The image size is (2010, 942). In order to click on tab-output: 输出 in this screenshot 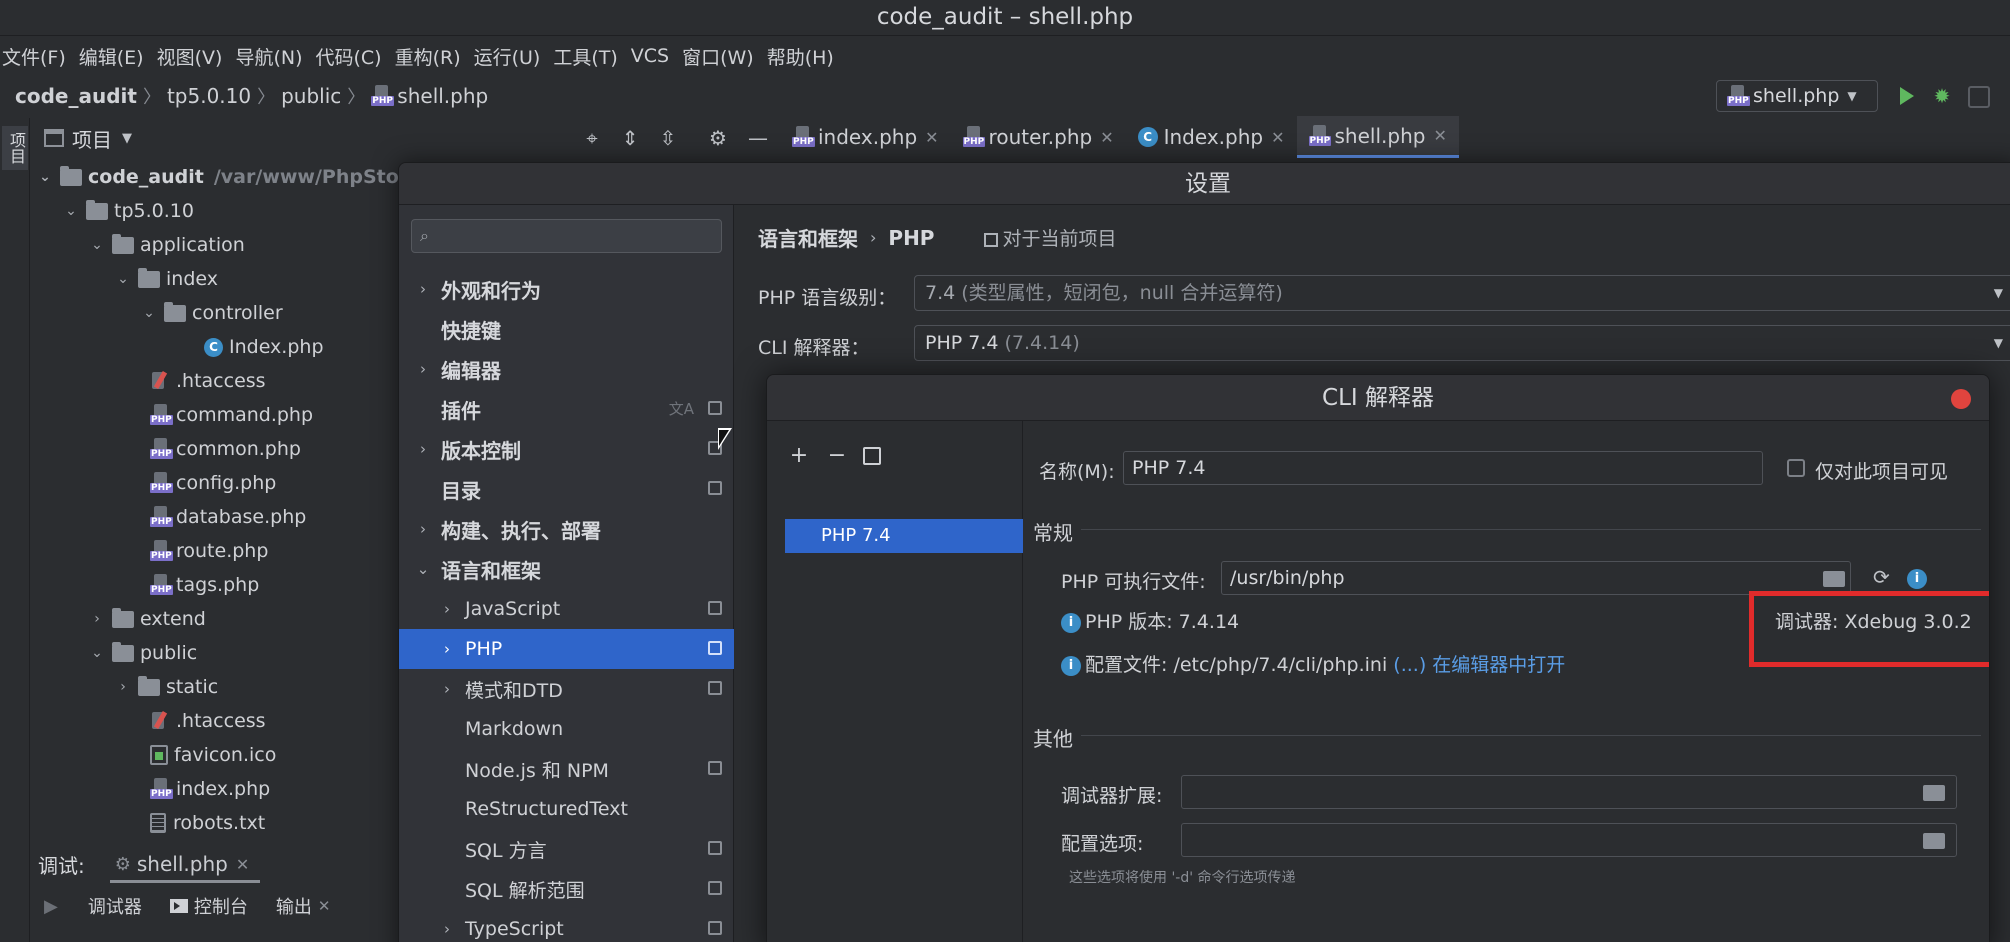, I will do `click(294, 906)`.